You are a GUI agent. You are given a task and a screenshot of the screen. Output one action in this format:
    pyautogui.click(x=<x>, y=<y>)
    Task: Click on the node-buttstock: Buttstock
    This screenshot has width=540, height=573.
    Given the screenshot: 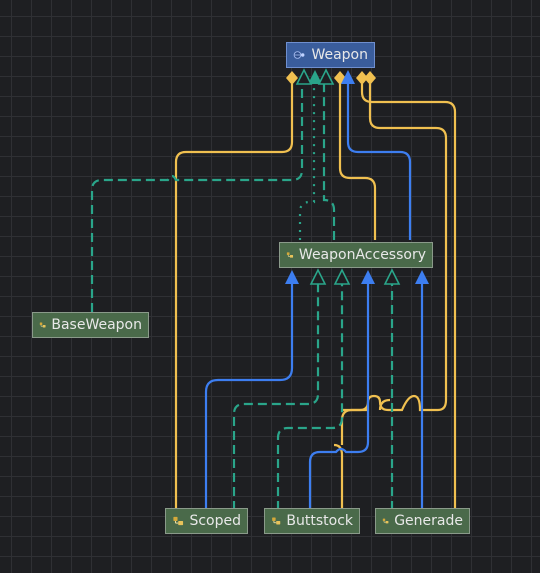 What is the action you would take?
    pyautogui.click(x=312, y=521)
    